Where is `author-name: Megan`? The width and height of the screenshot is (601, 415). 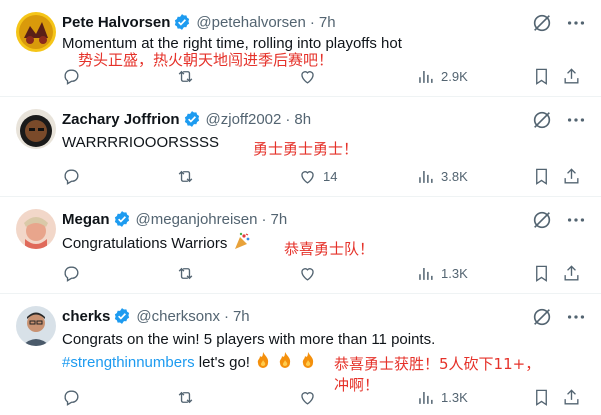
author-name: Megan is located at coordinates (86, 219).